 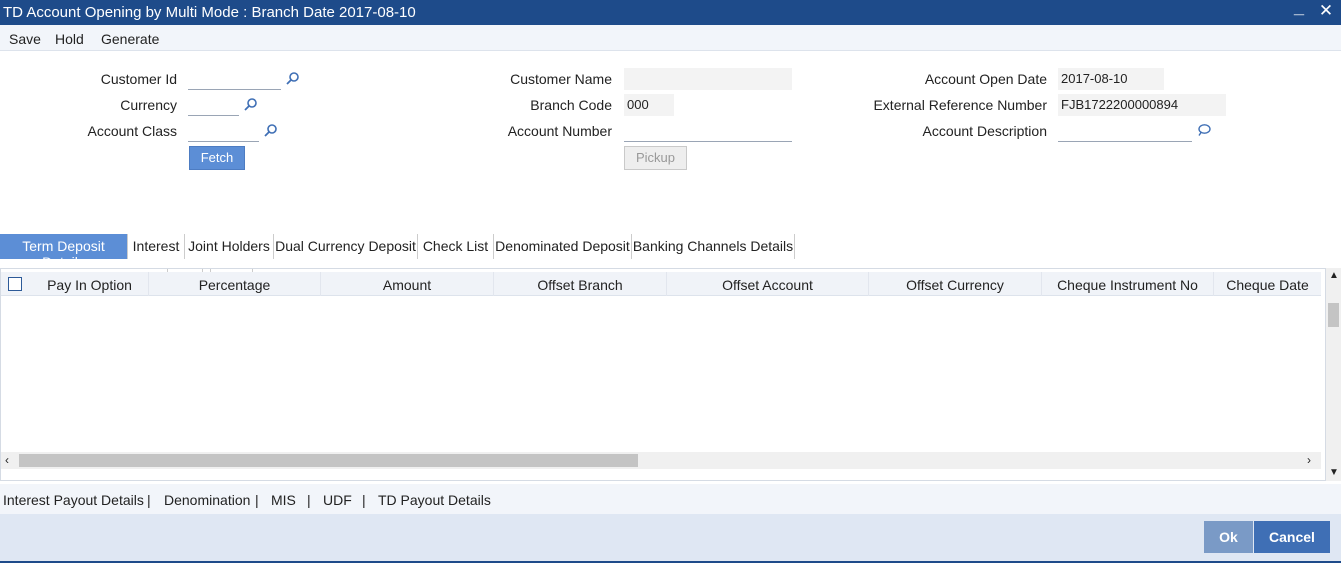 I want to click on branch-code-field: 000, so click(x=649, y=105).